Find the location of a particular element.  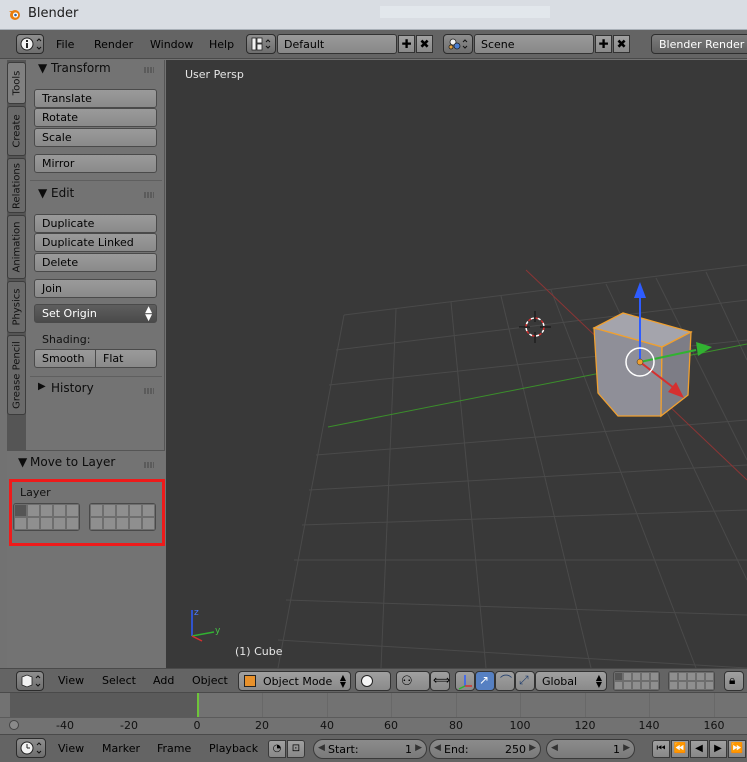

play-reverse-button: ◀ is located at coordinates (699, 749).